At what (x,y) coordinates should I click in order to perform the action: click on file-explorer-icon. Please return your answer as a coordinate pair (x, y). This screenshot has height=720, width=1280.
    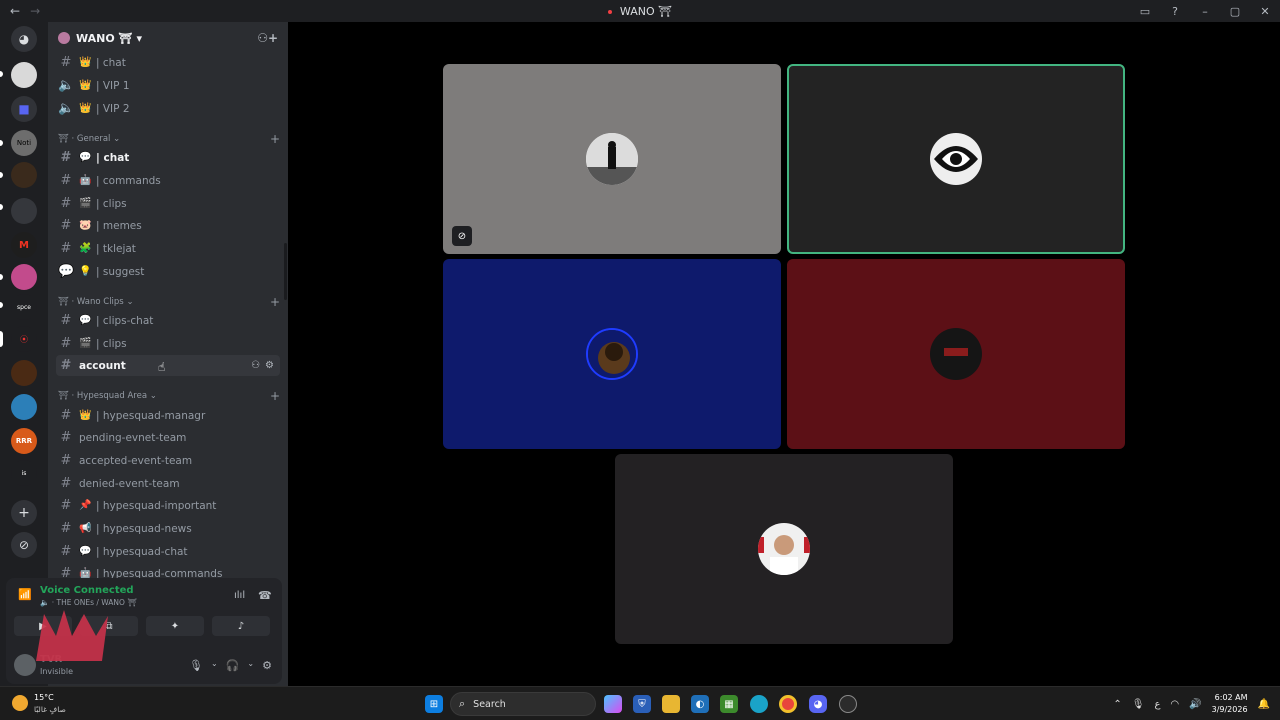
    Looking at the image, I should click on (671, 704).